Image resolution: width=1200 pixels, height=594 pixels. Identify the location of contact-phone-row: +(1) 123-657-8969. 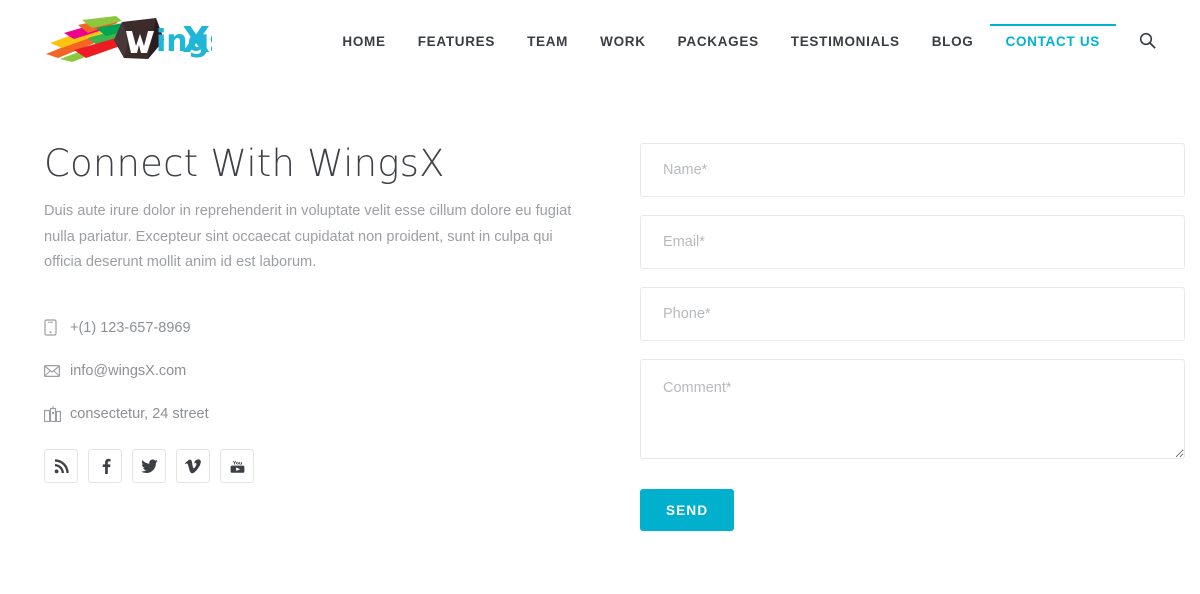
(329, 328).